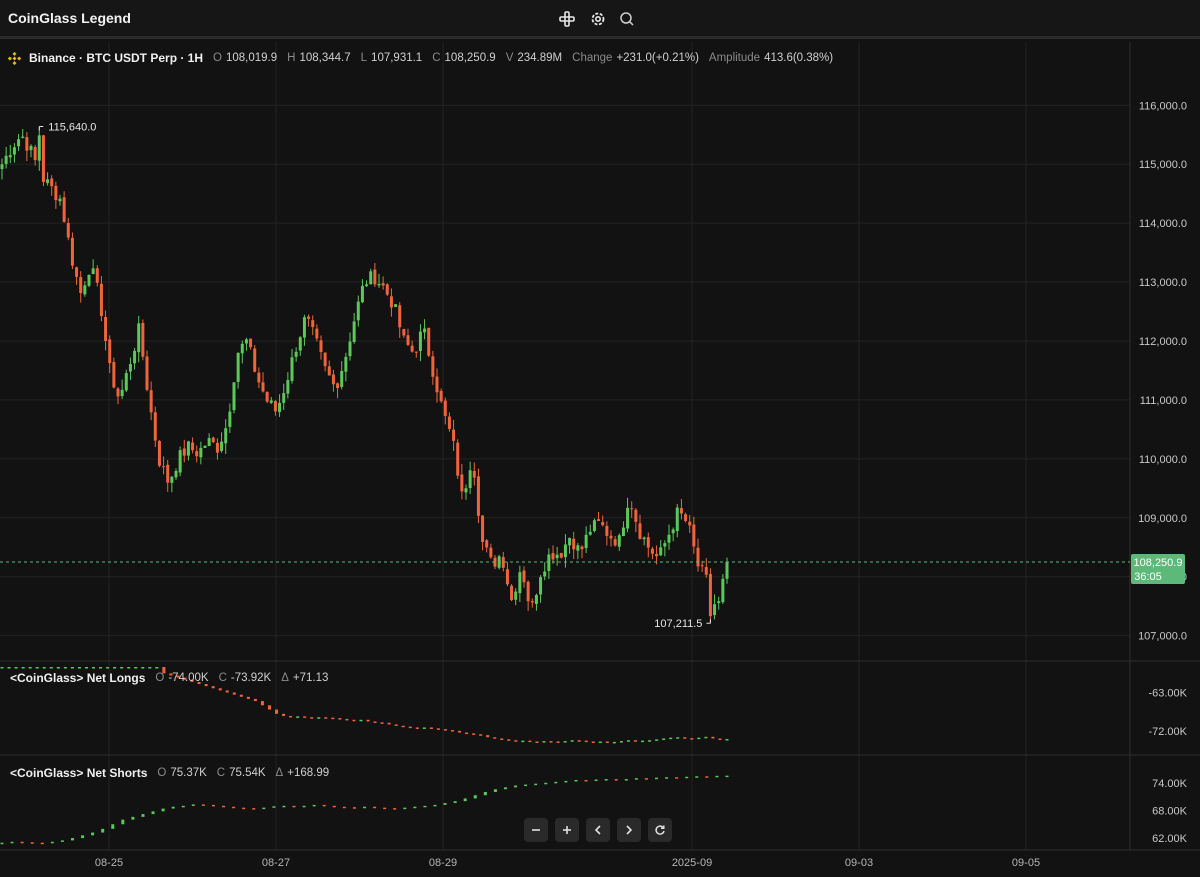  Describe the element at coordinates (567, 19) in the screenshot. I see `crosshair-icon` at that location.